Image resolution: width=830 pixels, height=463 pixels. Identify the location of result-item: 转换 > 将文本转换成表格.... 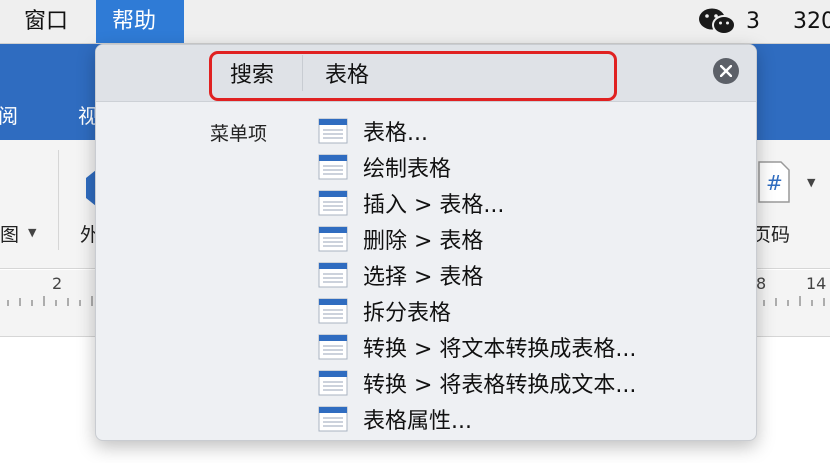
(518, 347).